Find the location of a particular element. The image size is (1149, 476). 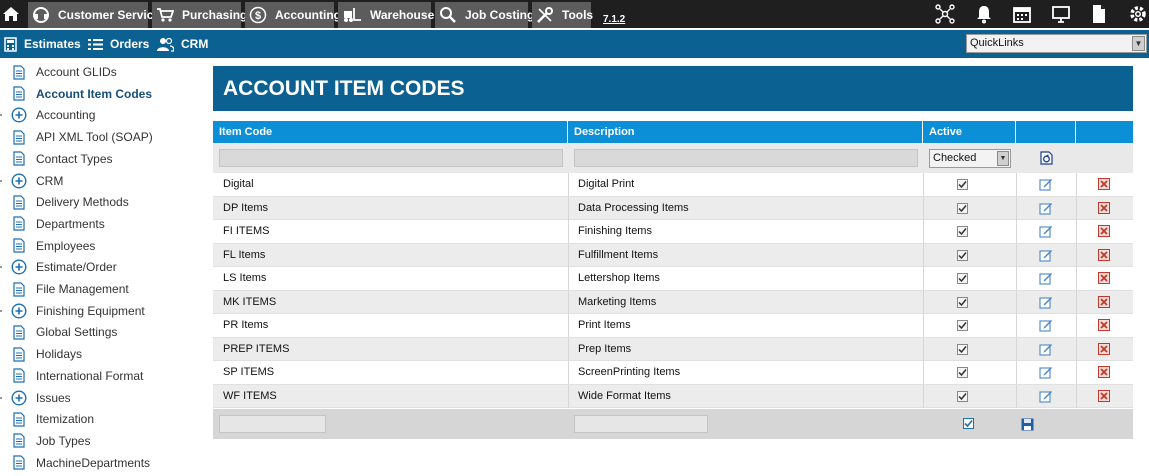

module-job-costing: Job Costing is located at coordinates (484, 15).